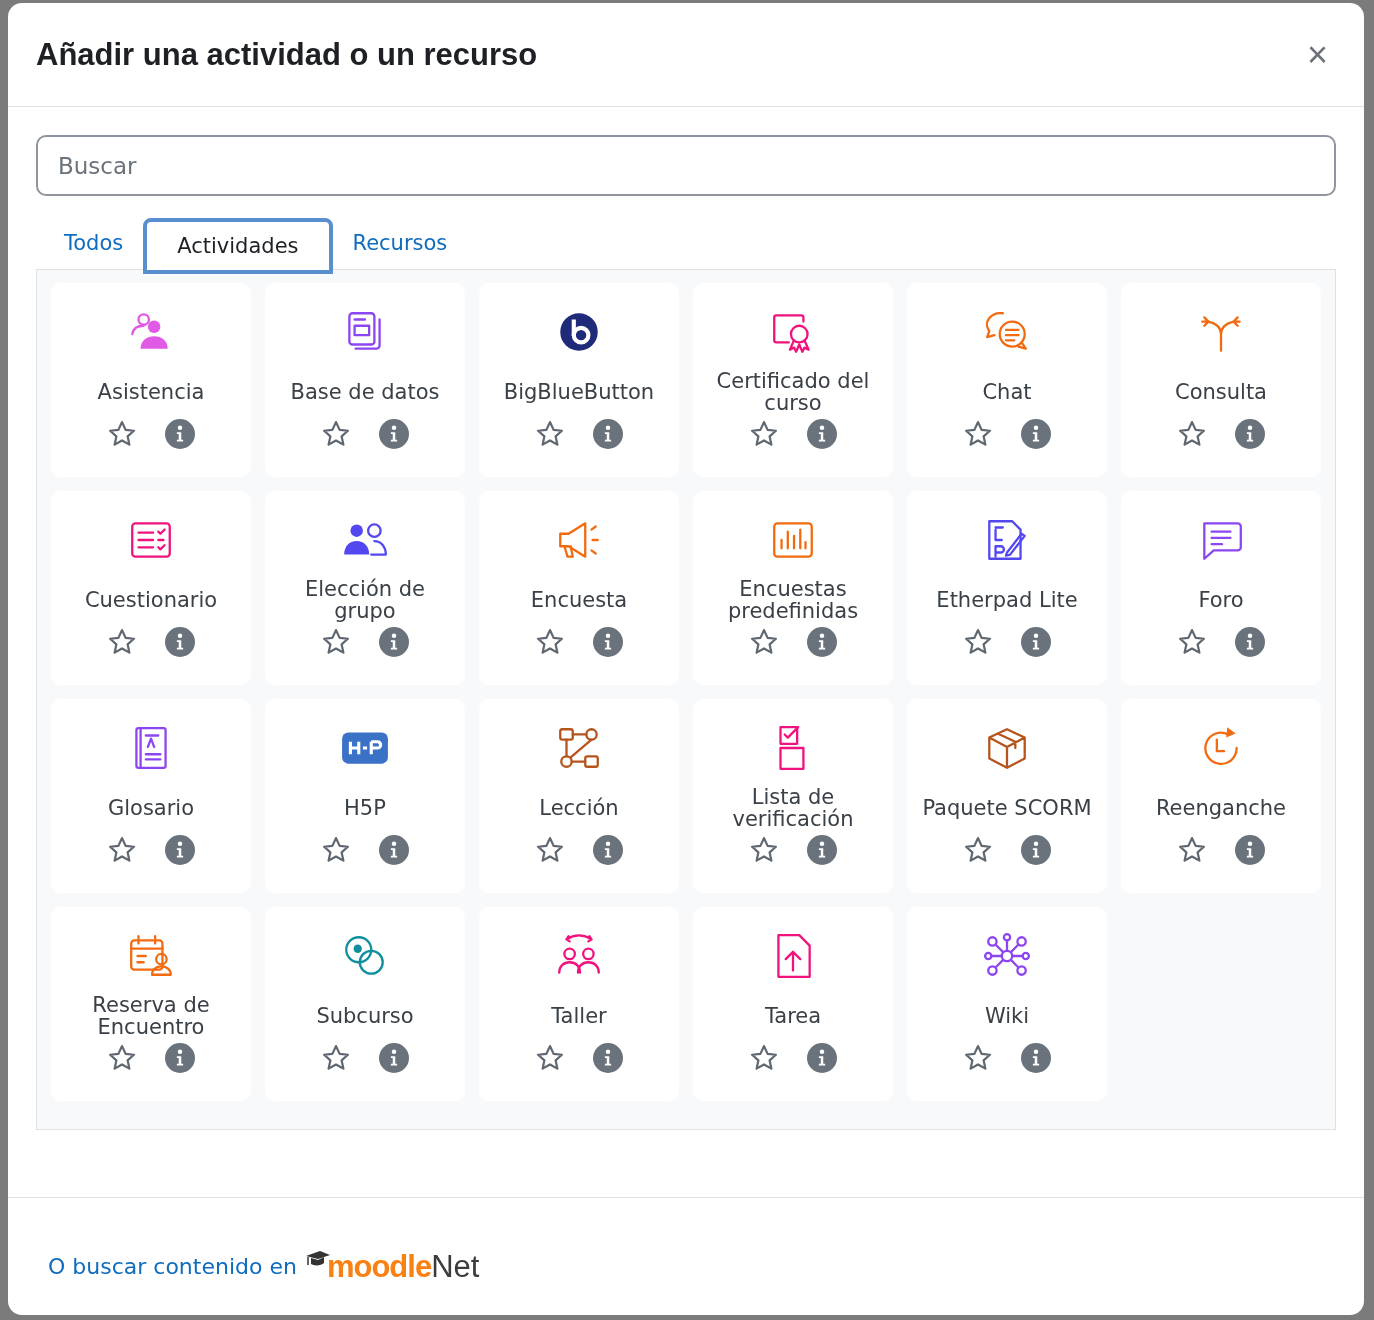 This screenshot has height=1320, width=1374. I want to click on activity-label: Glosario, so click(151, 808).